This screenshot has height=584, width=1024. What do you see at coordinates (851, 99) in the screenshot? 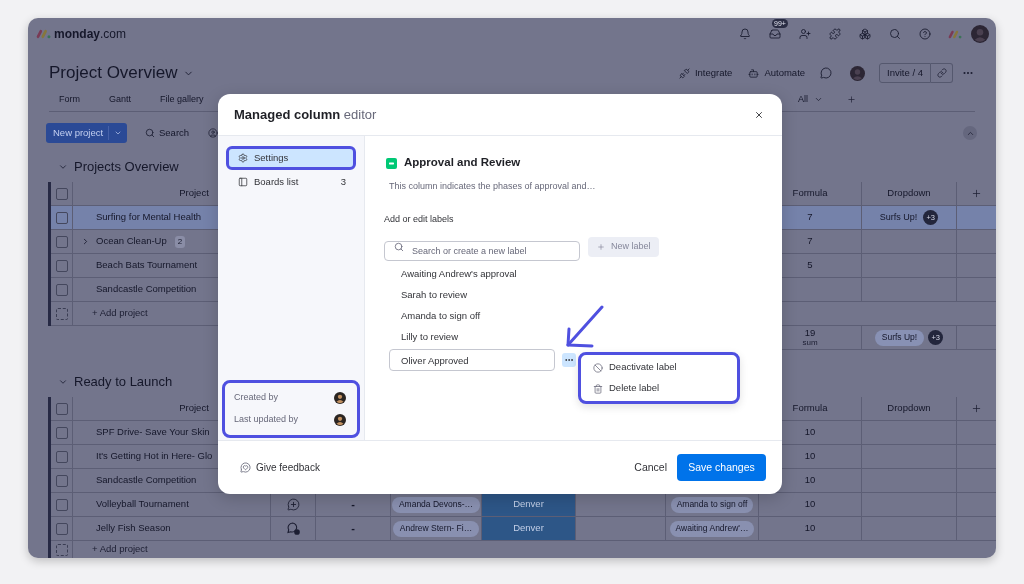
I see `add-view-icon` at bounding box center [851, 99].